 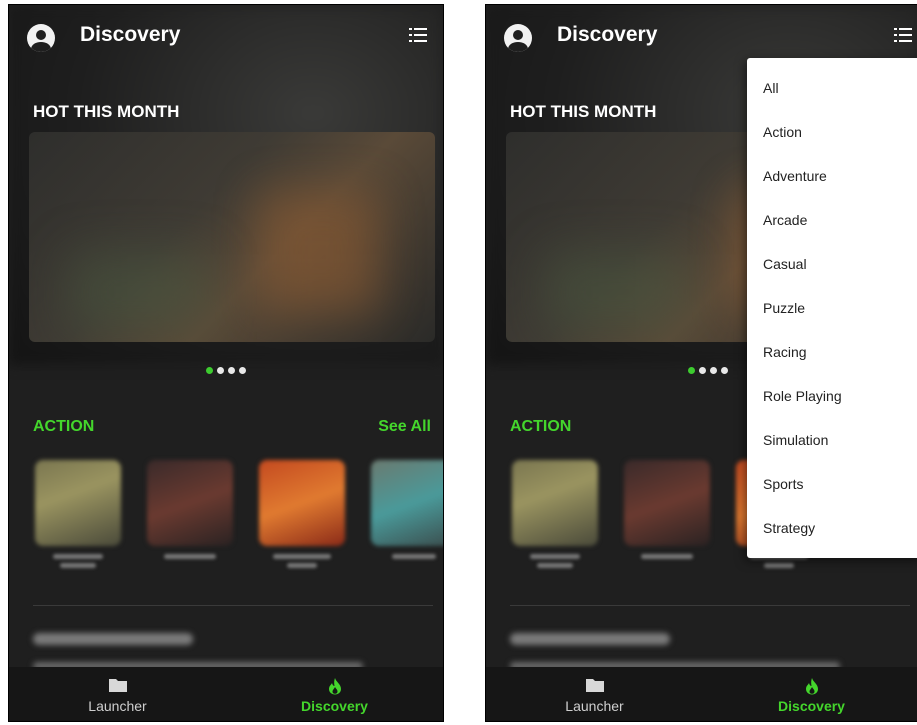 What do you see at coordinates (832, 440) in the screenshot?
I see `menu-item-simulation: Simulation` at bounding box center [832, 440].